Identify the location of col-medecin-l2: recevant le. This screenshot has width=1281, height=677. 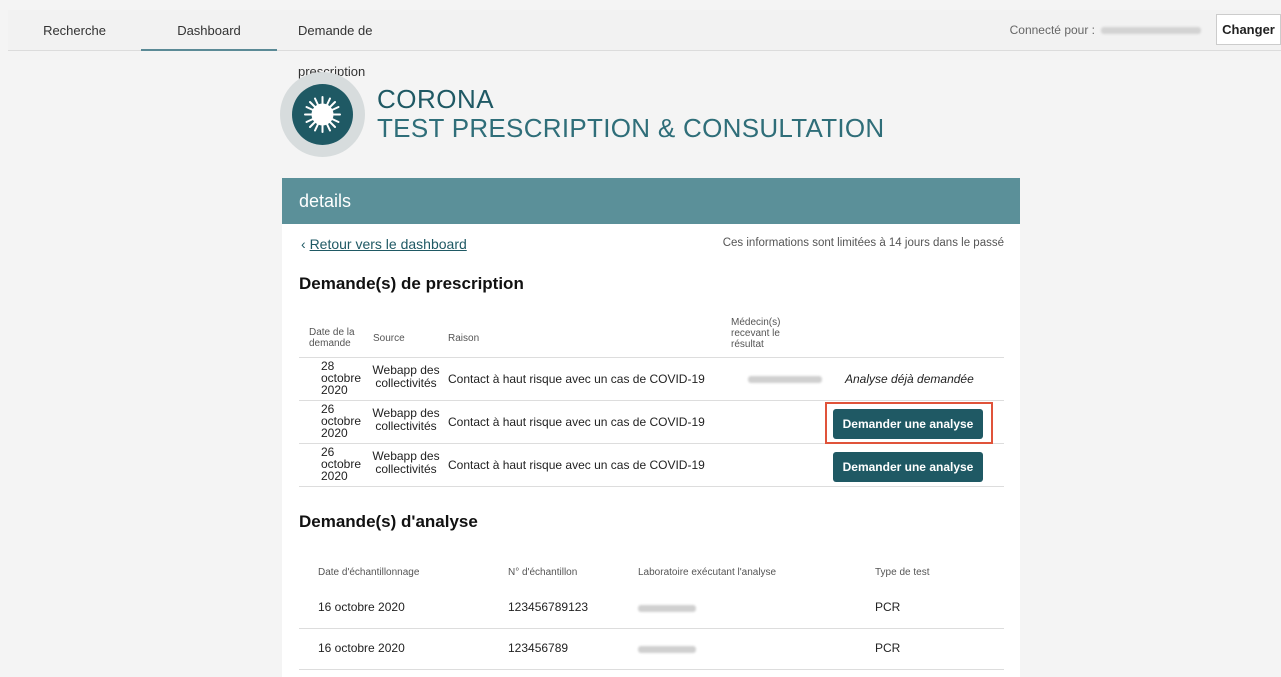
(755, 333).